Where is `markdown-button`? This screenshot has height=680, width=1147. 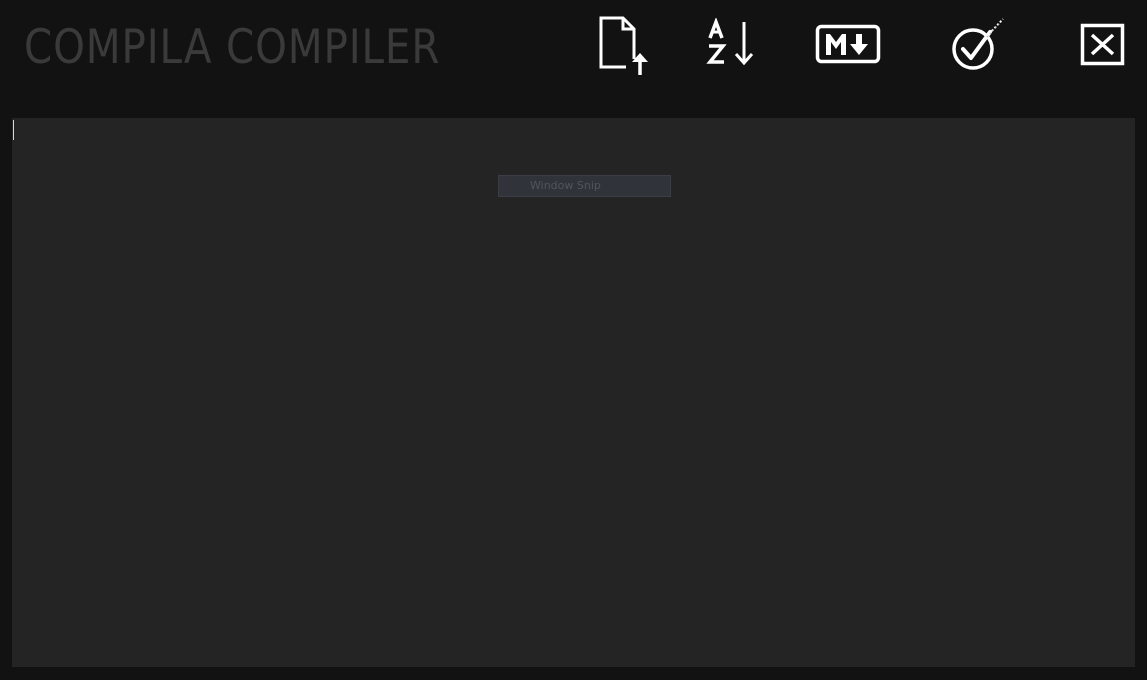 markdown-button is located at coordinates (849, 45).